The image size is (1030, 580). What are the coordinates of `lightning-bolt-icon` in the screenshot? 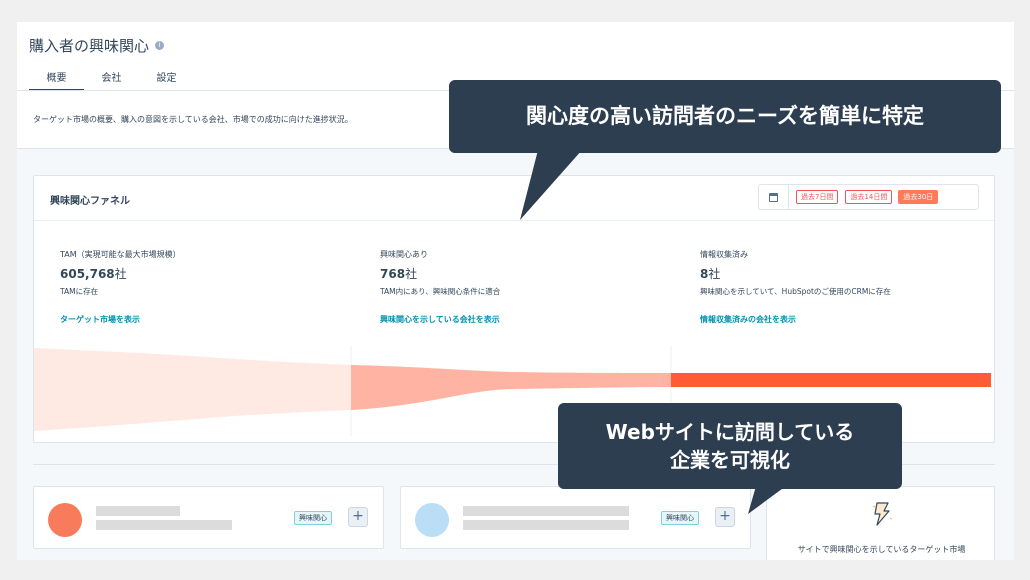 It's located at (882, 514).